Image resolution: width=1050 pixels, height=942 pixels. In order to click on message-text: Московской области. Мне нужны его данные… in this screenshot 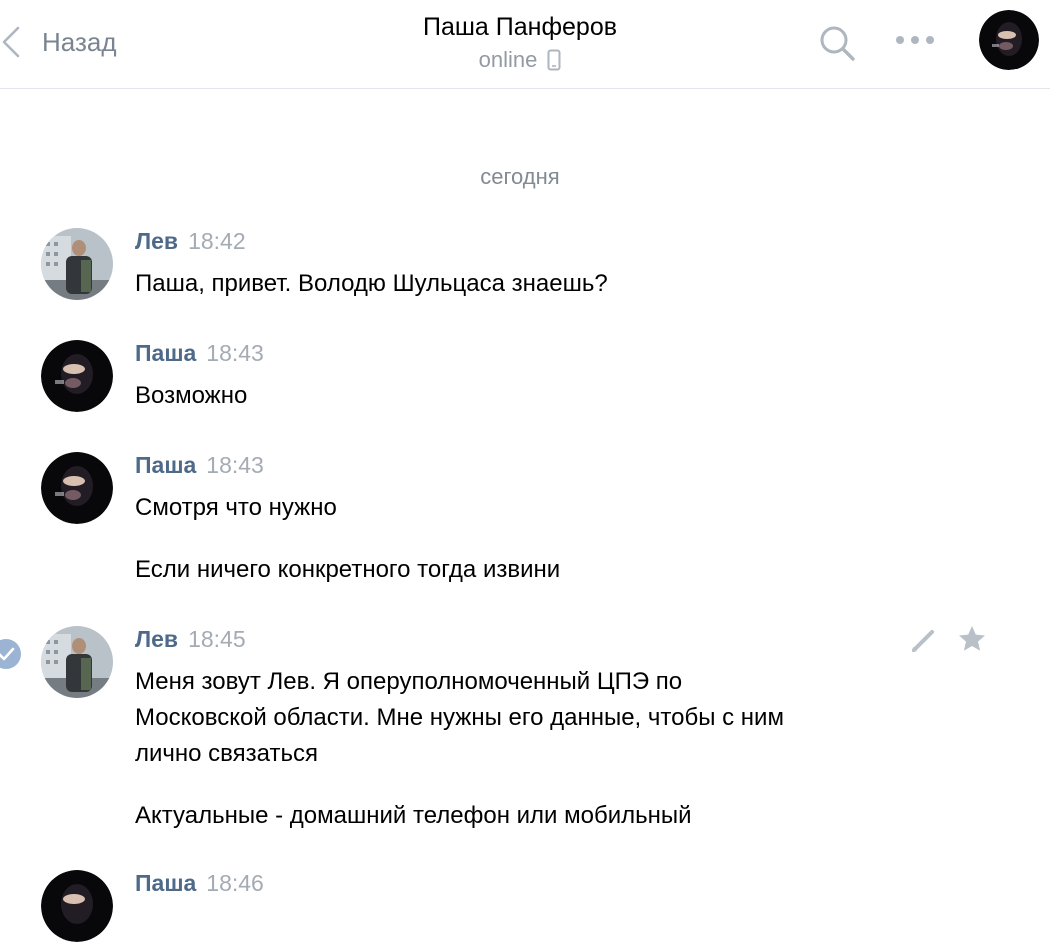, I will do `click(459, 717)`.